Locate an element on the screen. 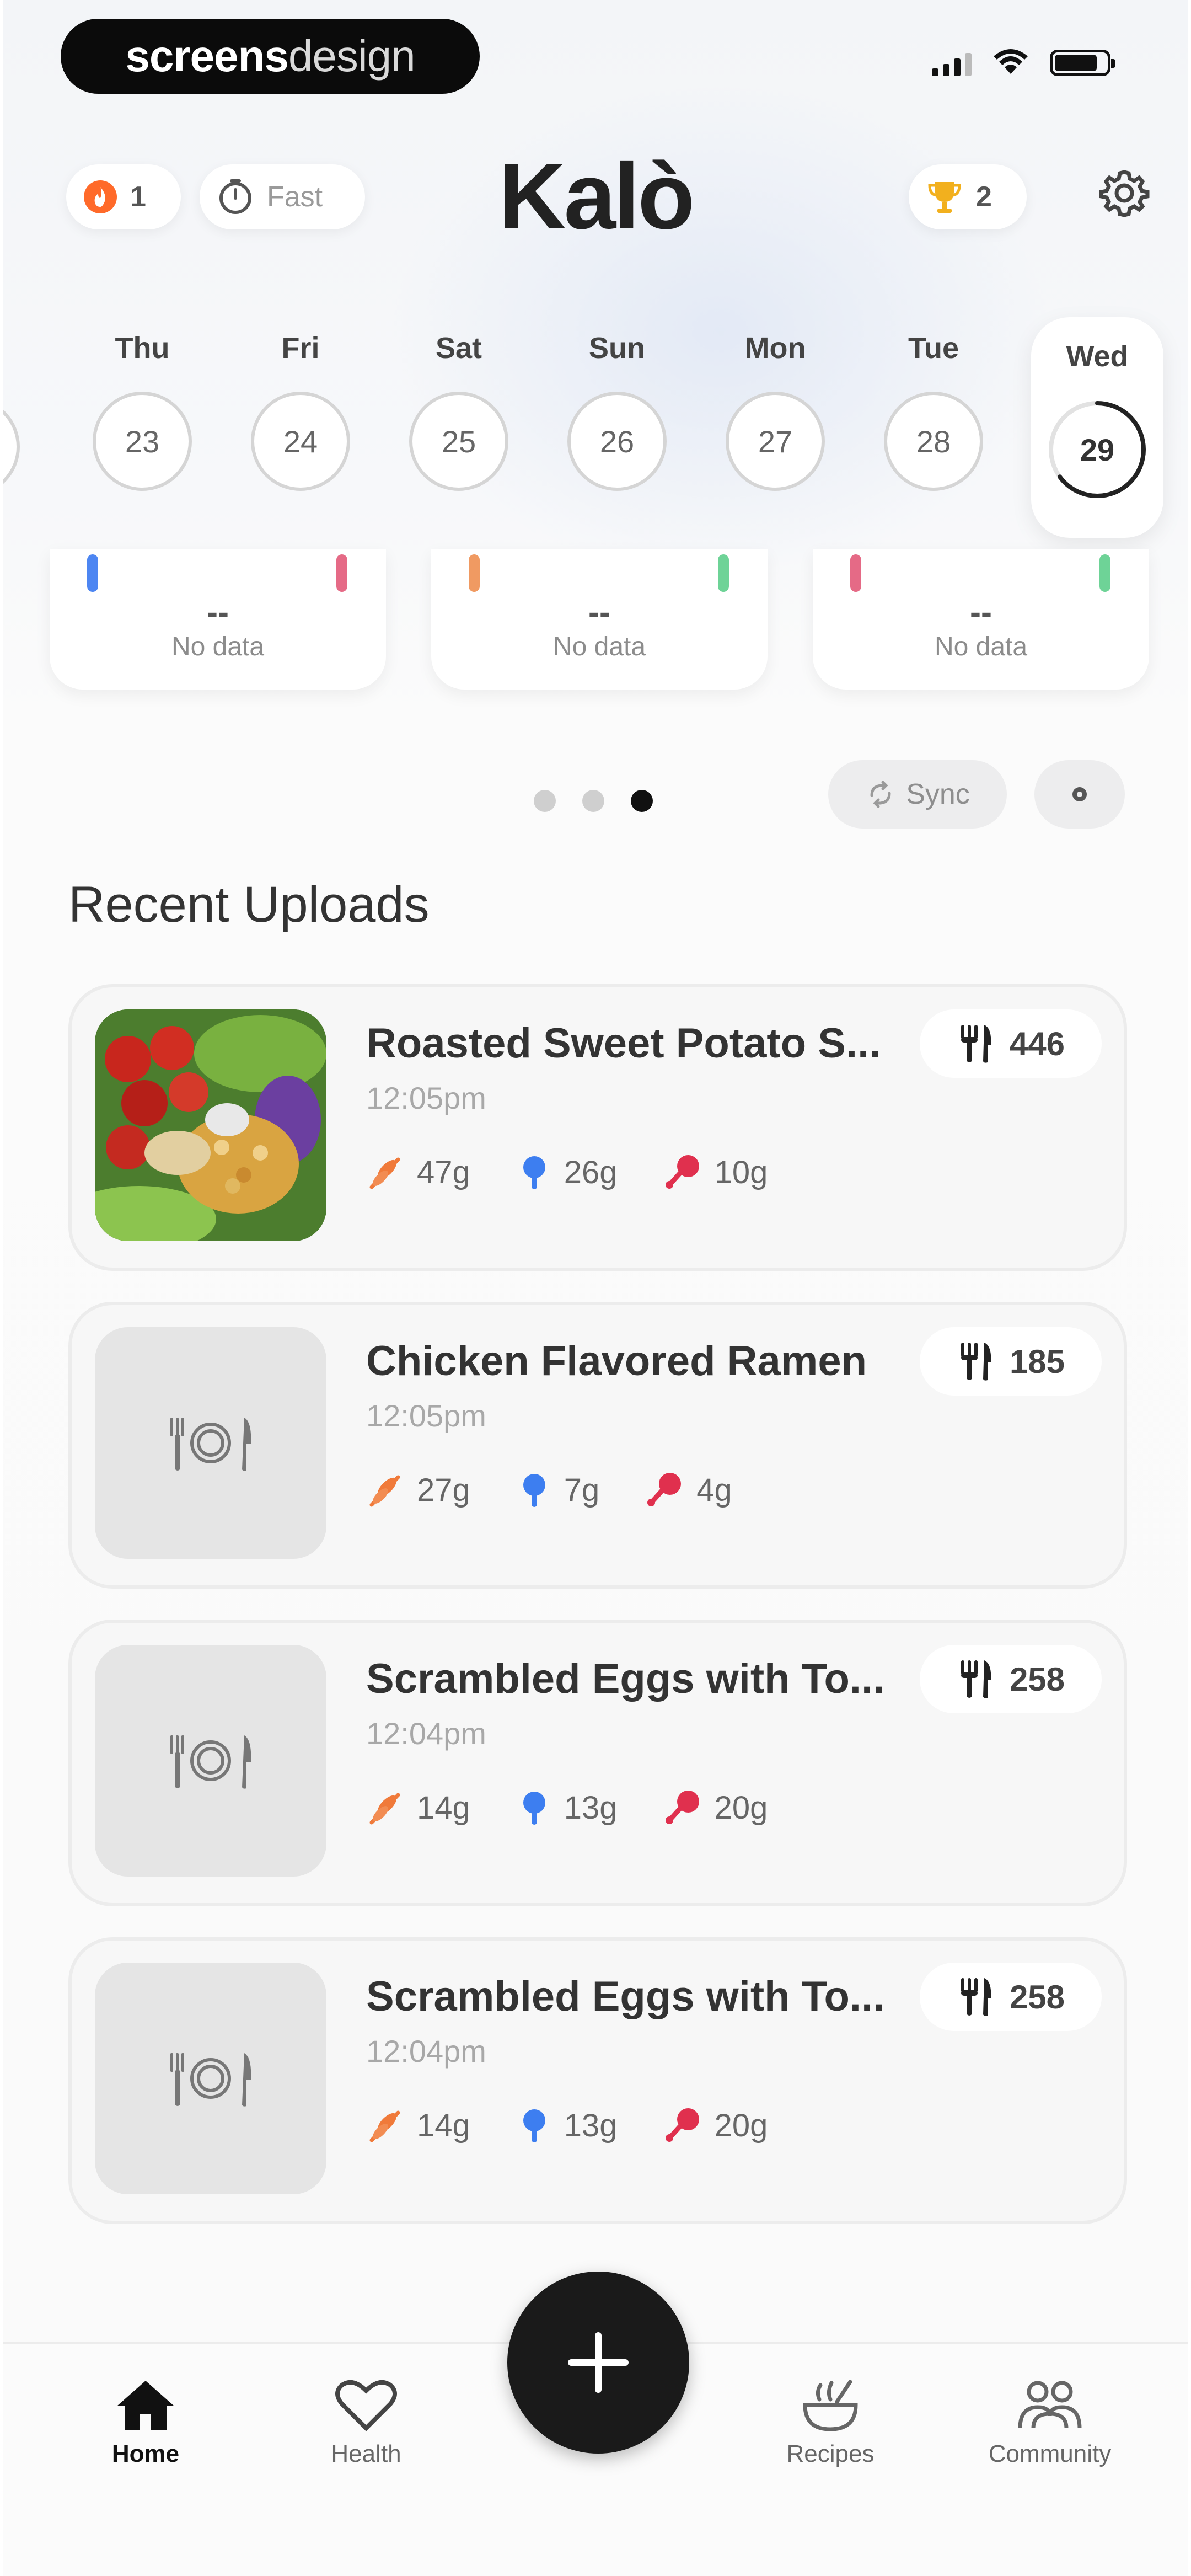  battery-icon is located at coordinates (1082, 63).